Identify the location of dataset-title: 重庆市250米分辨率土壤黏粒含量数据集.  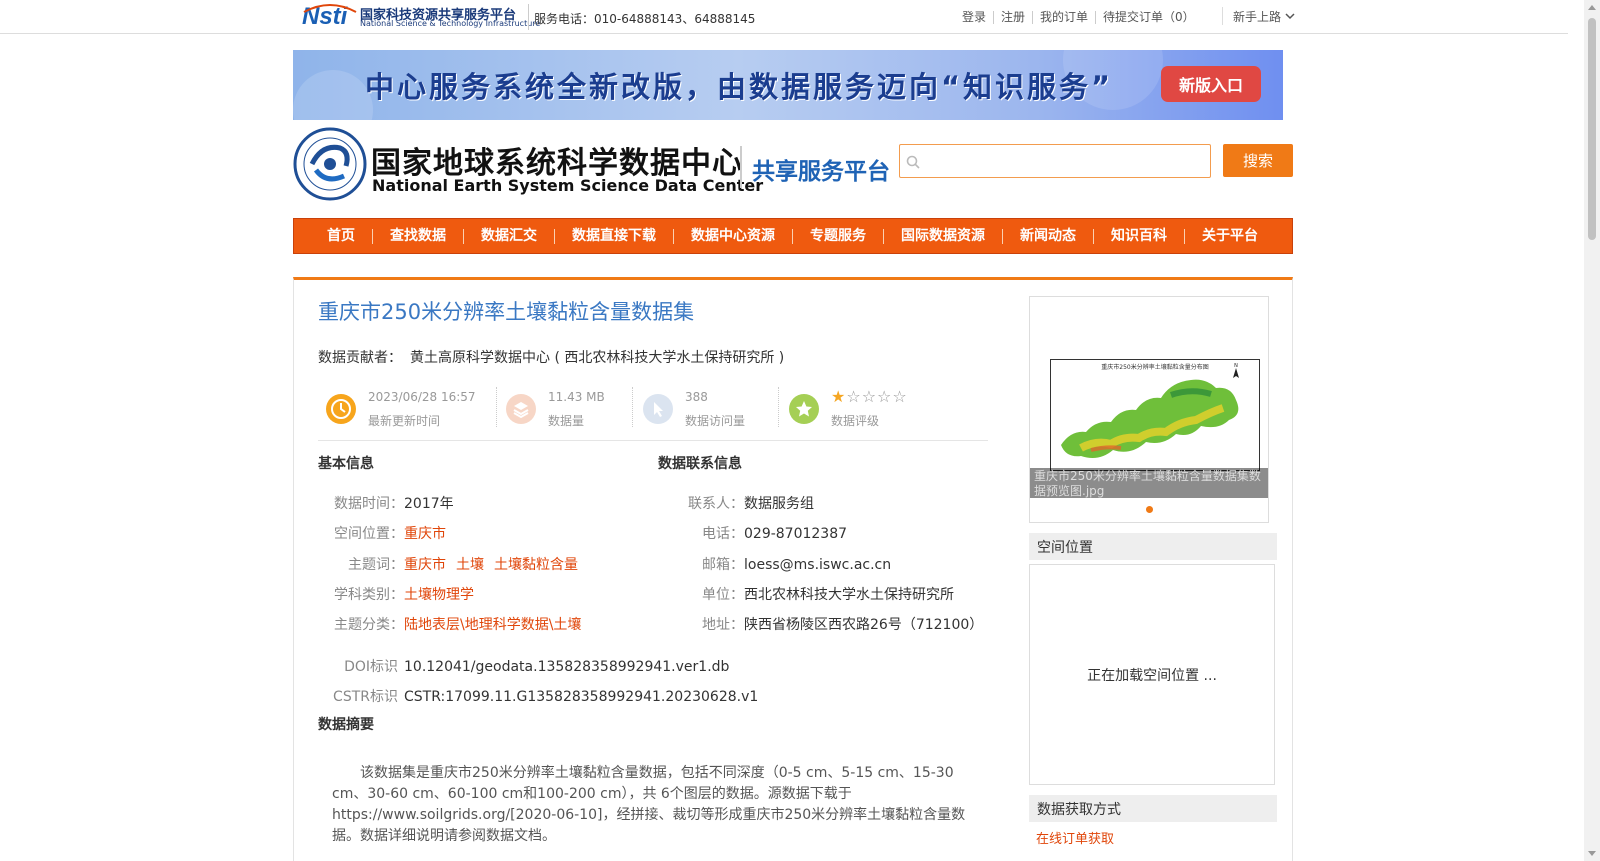
(506, 312).